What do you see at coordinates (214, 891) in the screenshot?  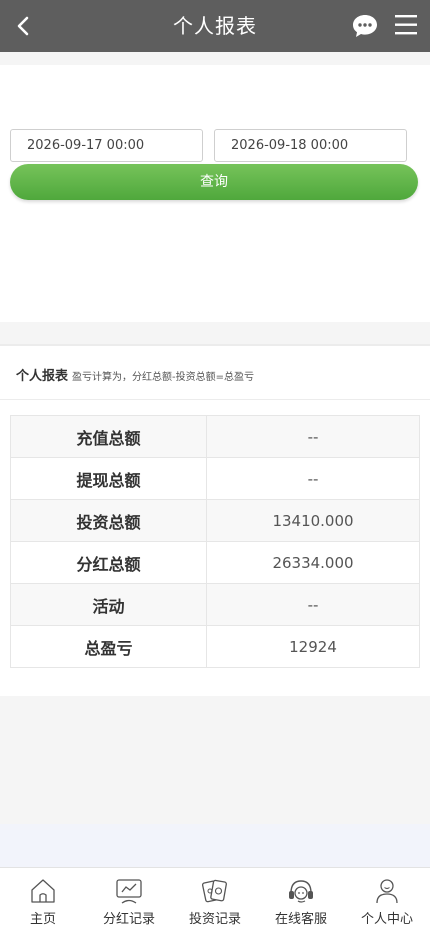 I see `cards-icon` at bounding box center [214, 891].